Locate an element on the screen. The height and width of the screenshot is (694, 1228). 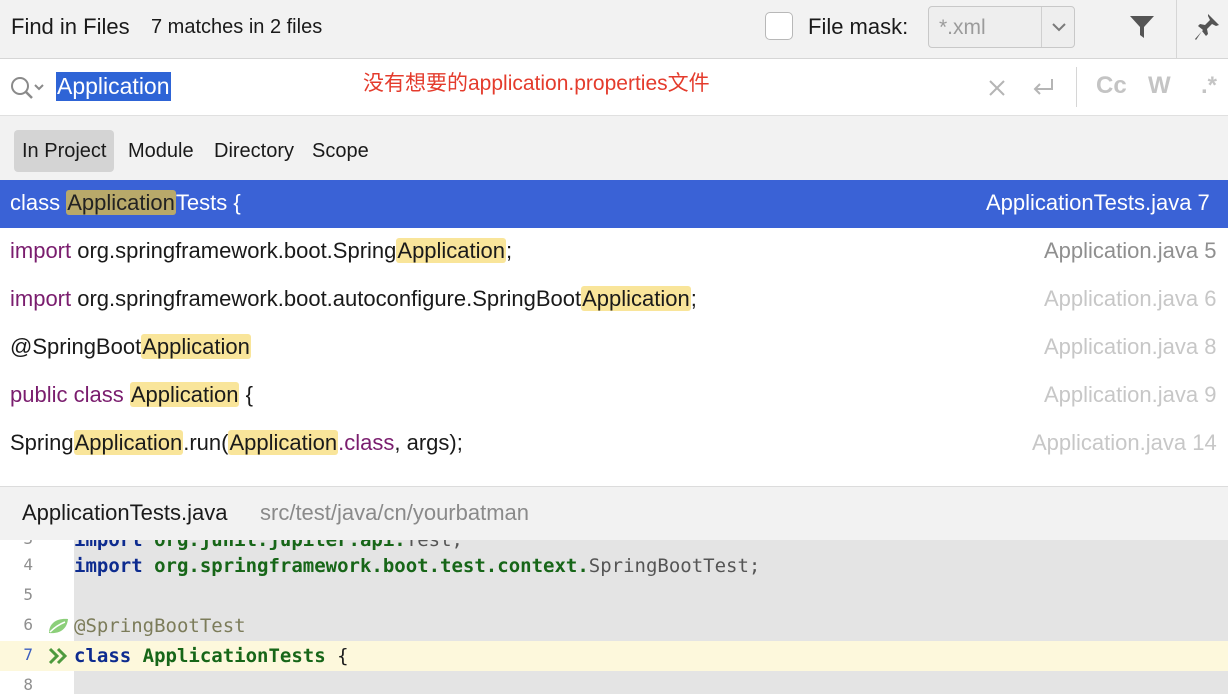
new-line-icon is located at coordinates (1043, 88).